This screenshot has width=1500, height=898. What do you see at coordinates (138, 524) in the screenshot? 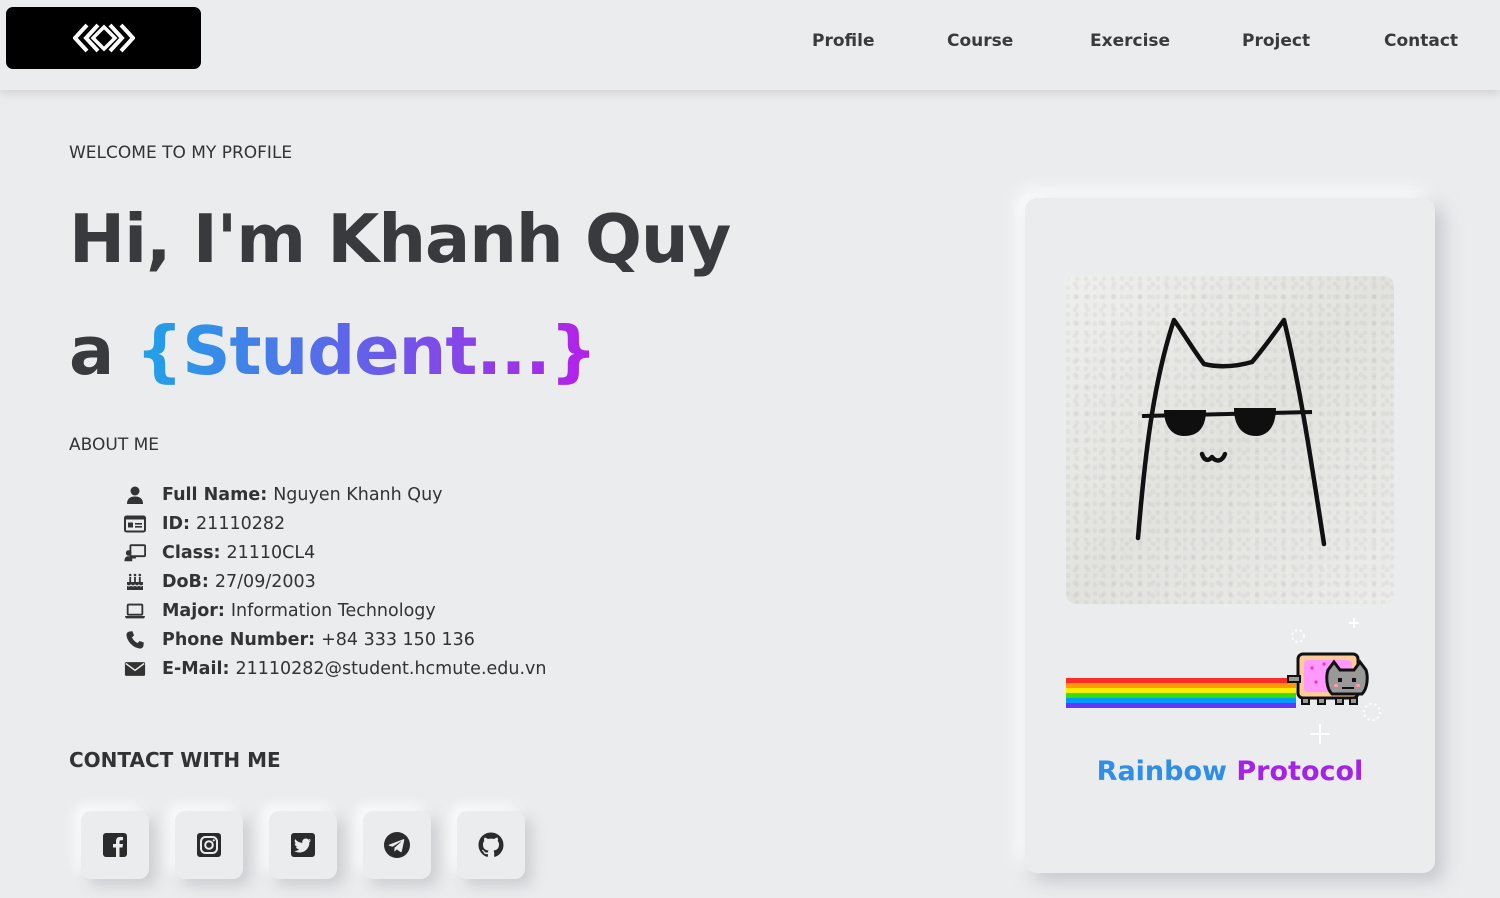
I see `id-card-icon` at bounding box center [138, 524].